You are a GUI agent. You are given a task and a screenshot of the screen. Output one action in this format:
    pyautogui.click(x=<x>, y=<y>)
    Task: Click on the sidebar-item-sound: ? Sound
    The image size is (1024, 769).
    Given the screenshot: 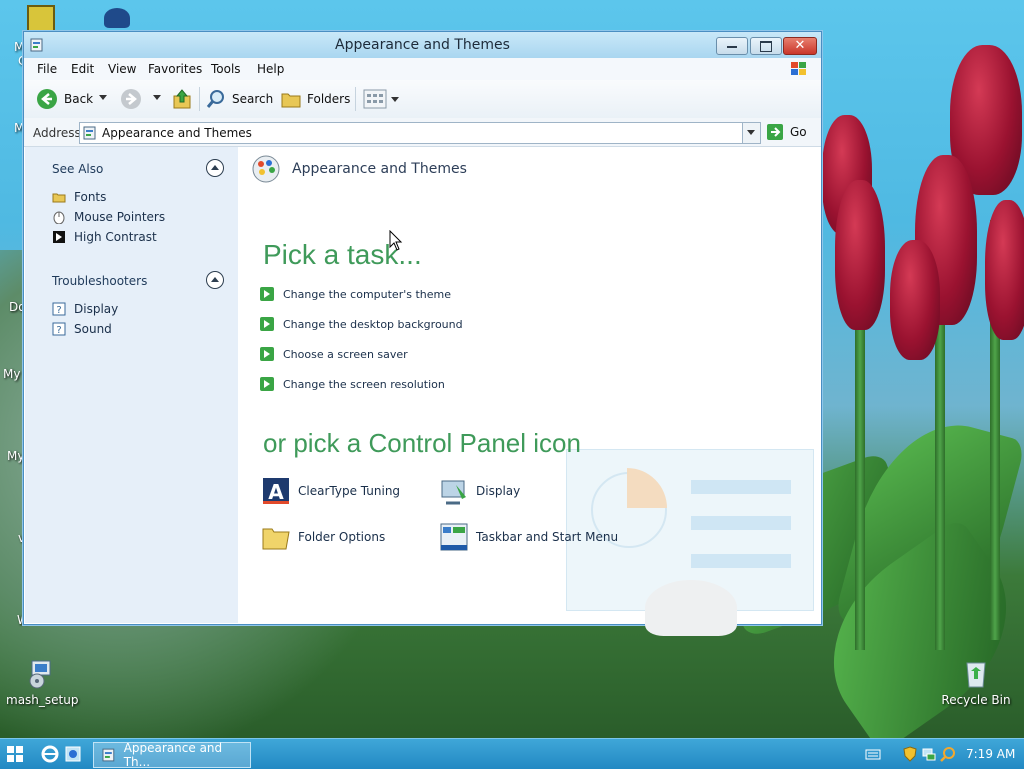 What is the action you would take?
    pyautogui.click(x=82, y=329)
    